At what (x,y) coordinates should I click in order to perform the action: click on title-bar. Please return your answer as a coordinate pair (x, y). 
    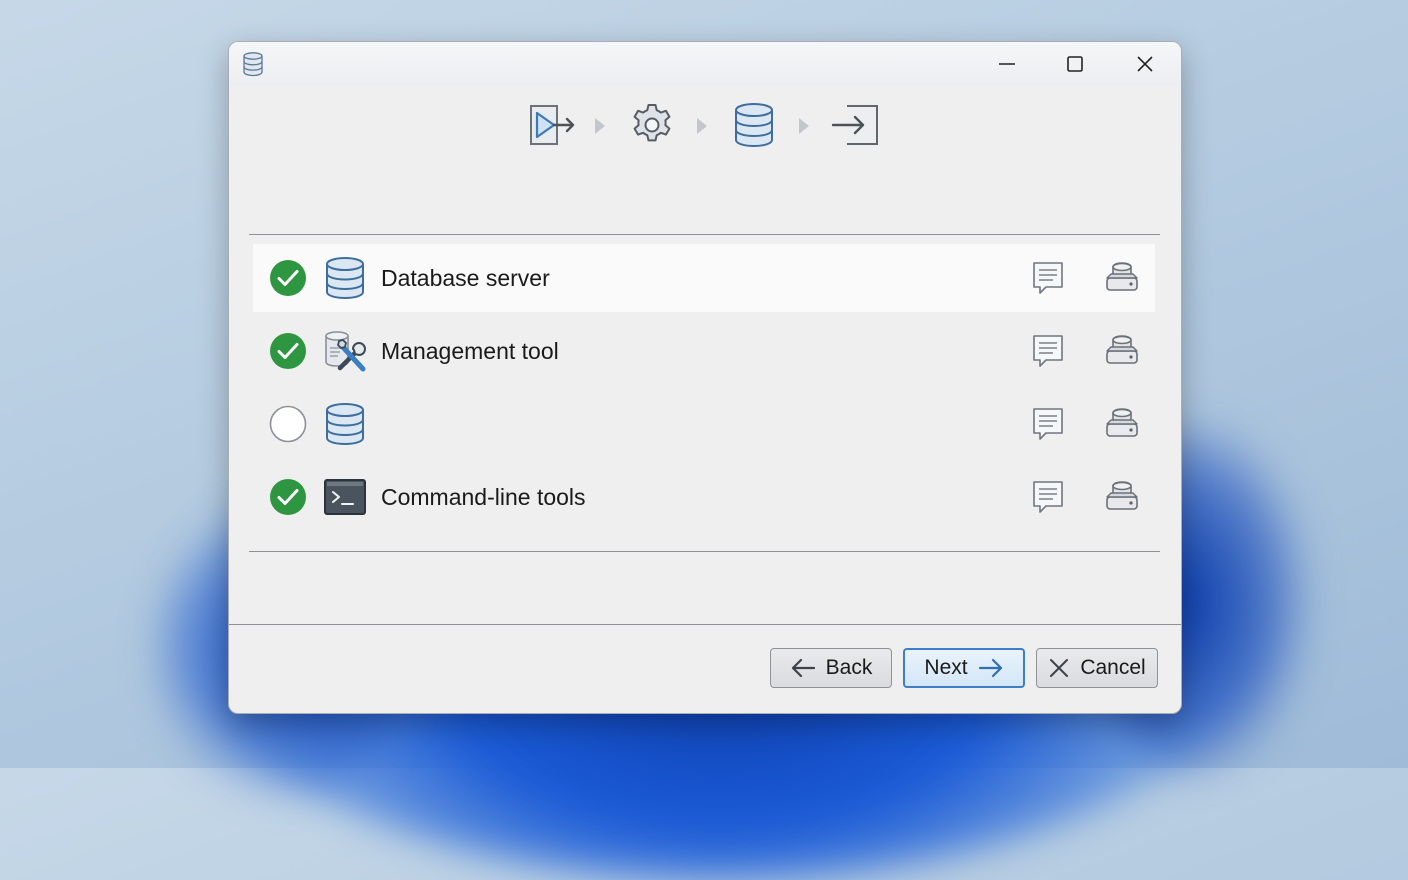
    Looking at the image, I should click on (705, 64).